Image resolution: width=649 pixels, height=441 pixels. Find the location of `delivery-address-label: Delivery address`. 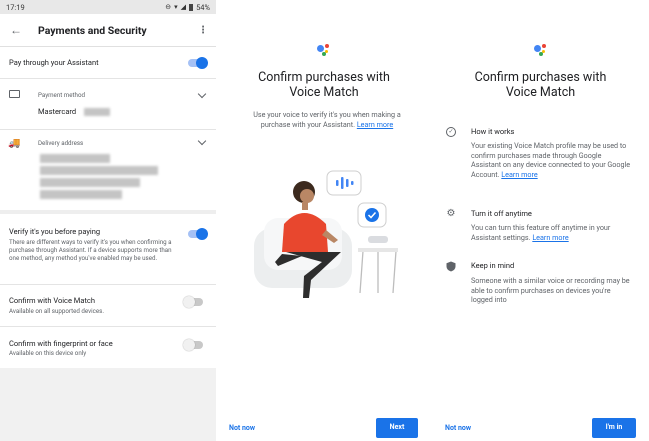

delivery-address-label: Delivery address is located at coordinates (61, 143).